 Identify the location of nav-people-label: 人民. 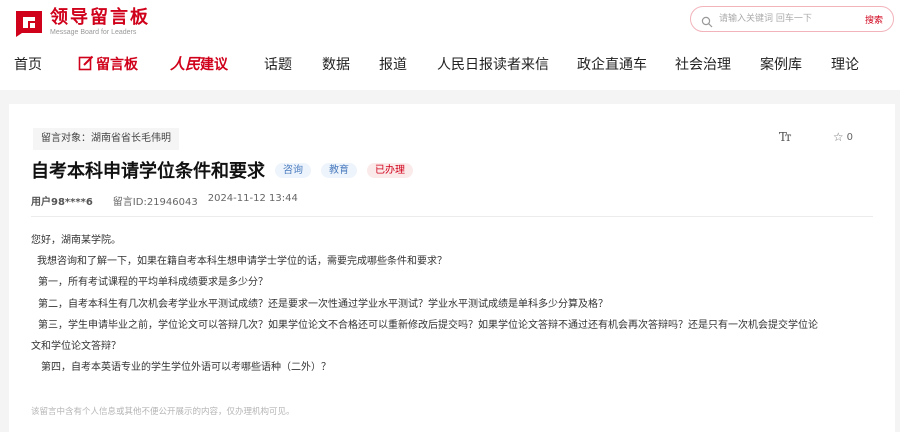
(185, 64).